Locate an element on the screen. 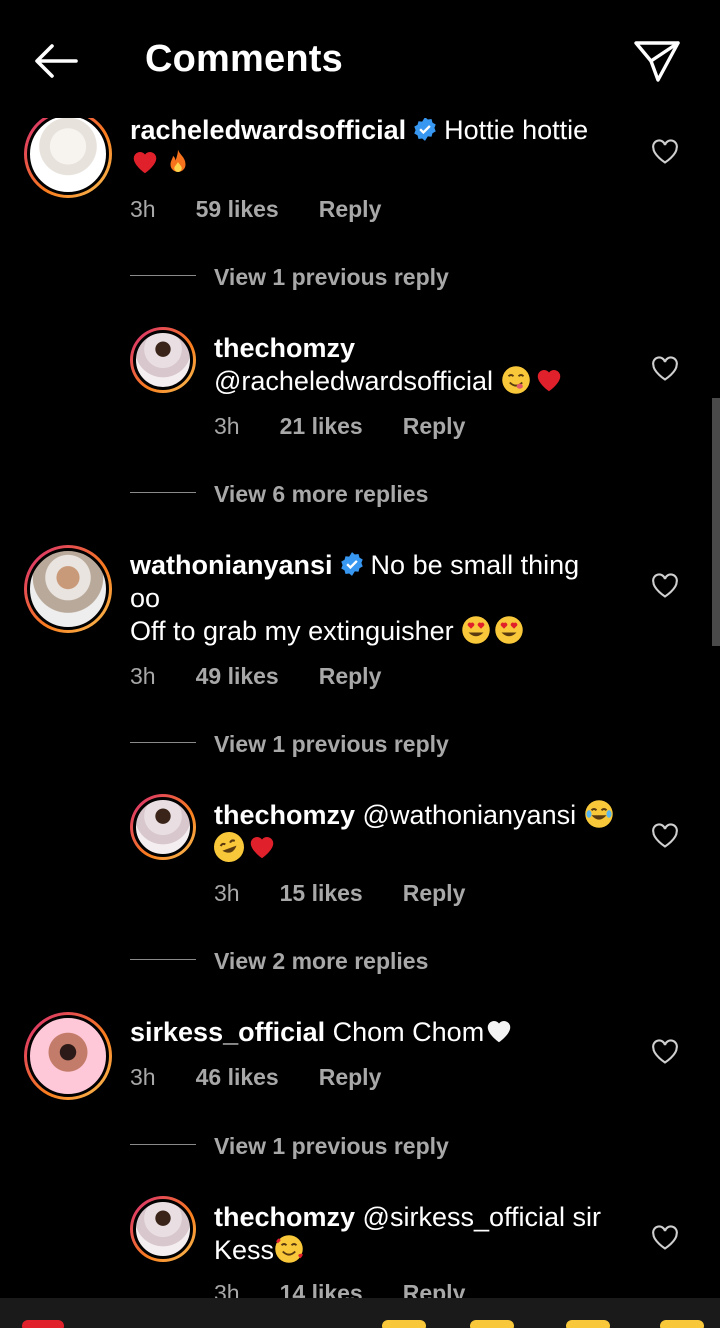  reply-message: @racheledwardsofficial is located at coordinates (354, 381).